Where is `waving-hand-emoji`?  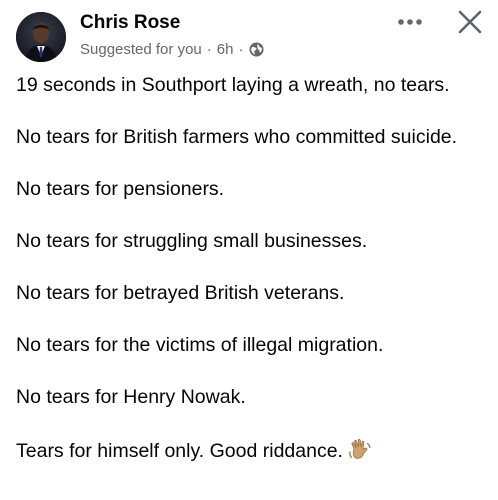
waving-hand-emoji is located at coordinates (360, 450).